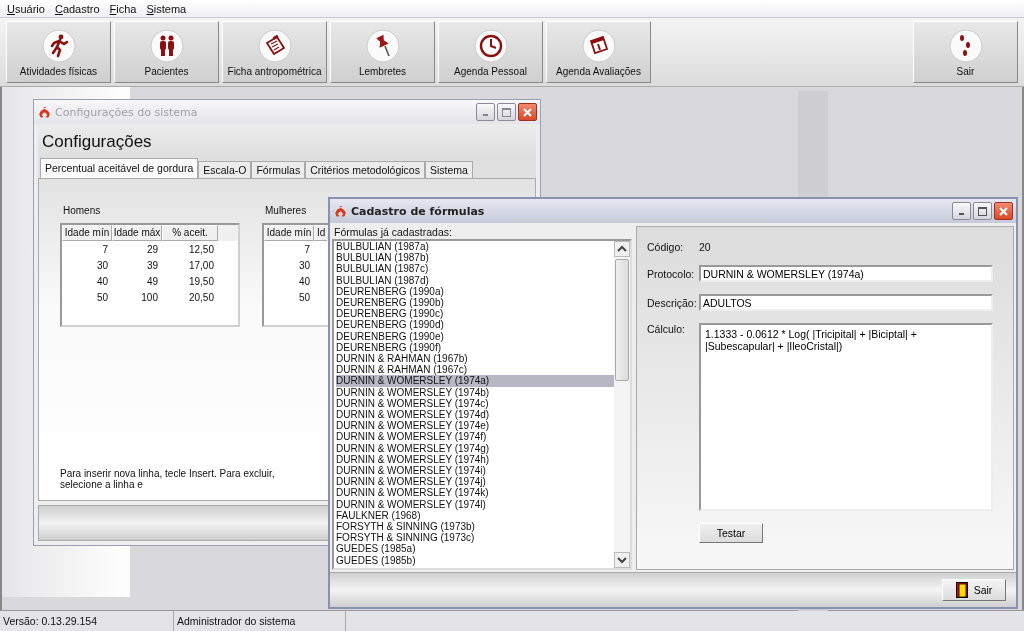 This screenshot has height=631, width=1024. I want to click on column-header: Id, so click(320, 233).